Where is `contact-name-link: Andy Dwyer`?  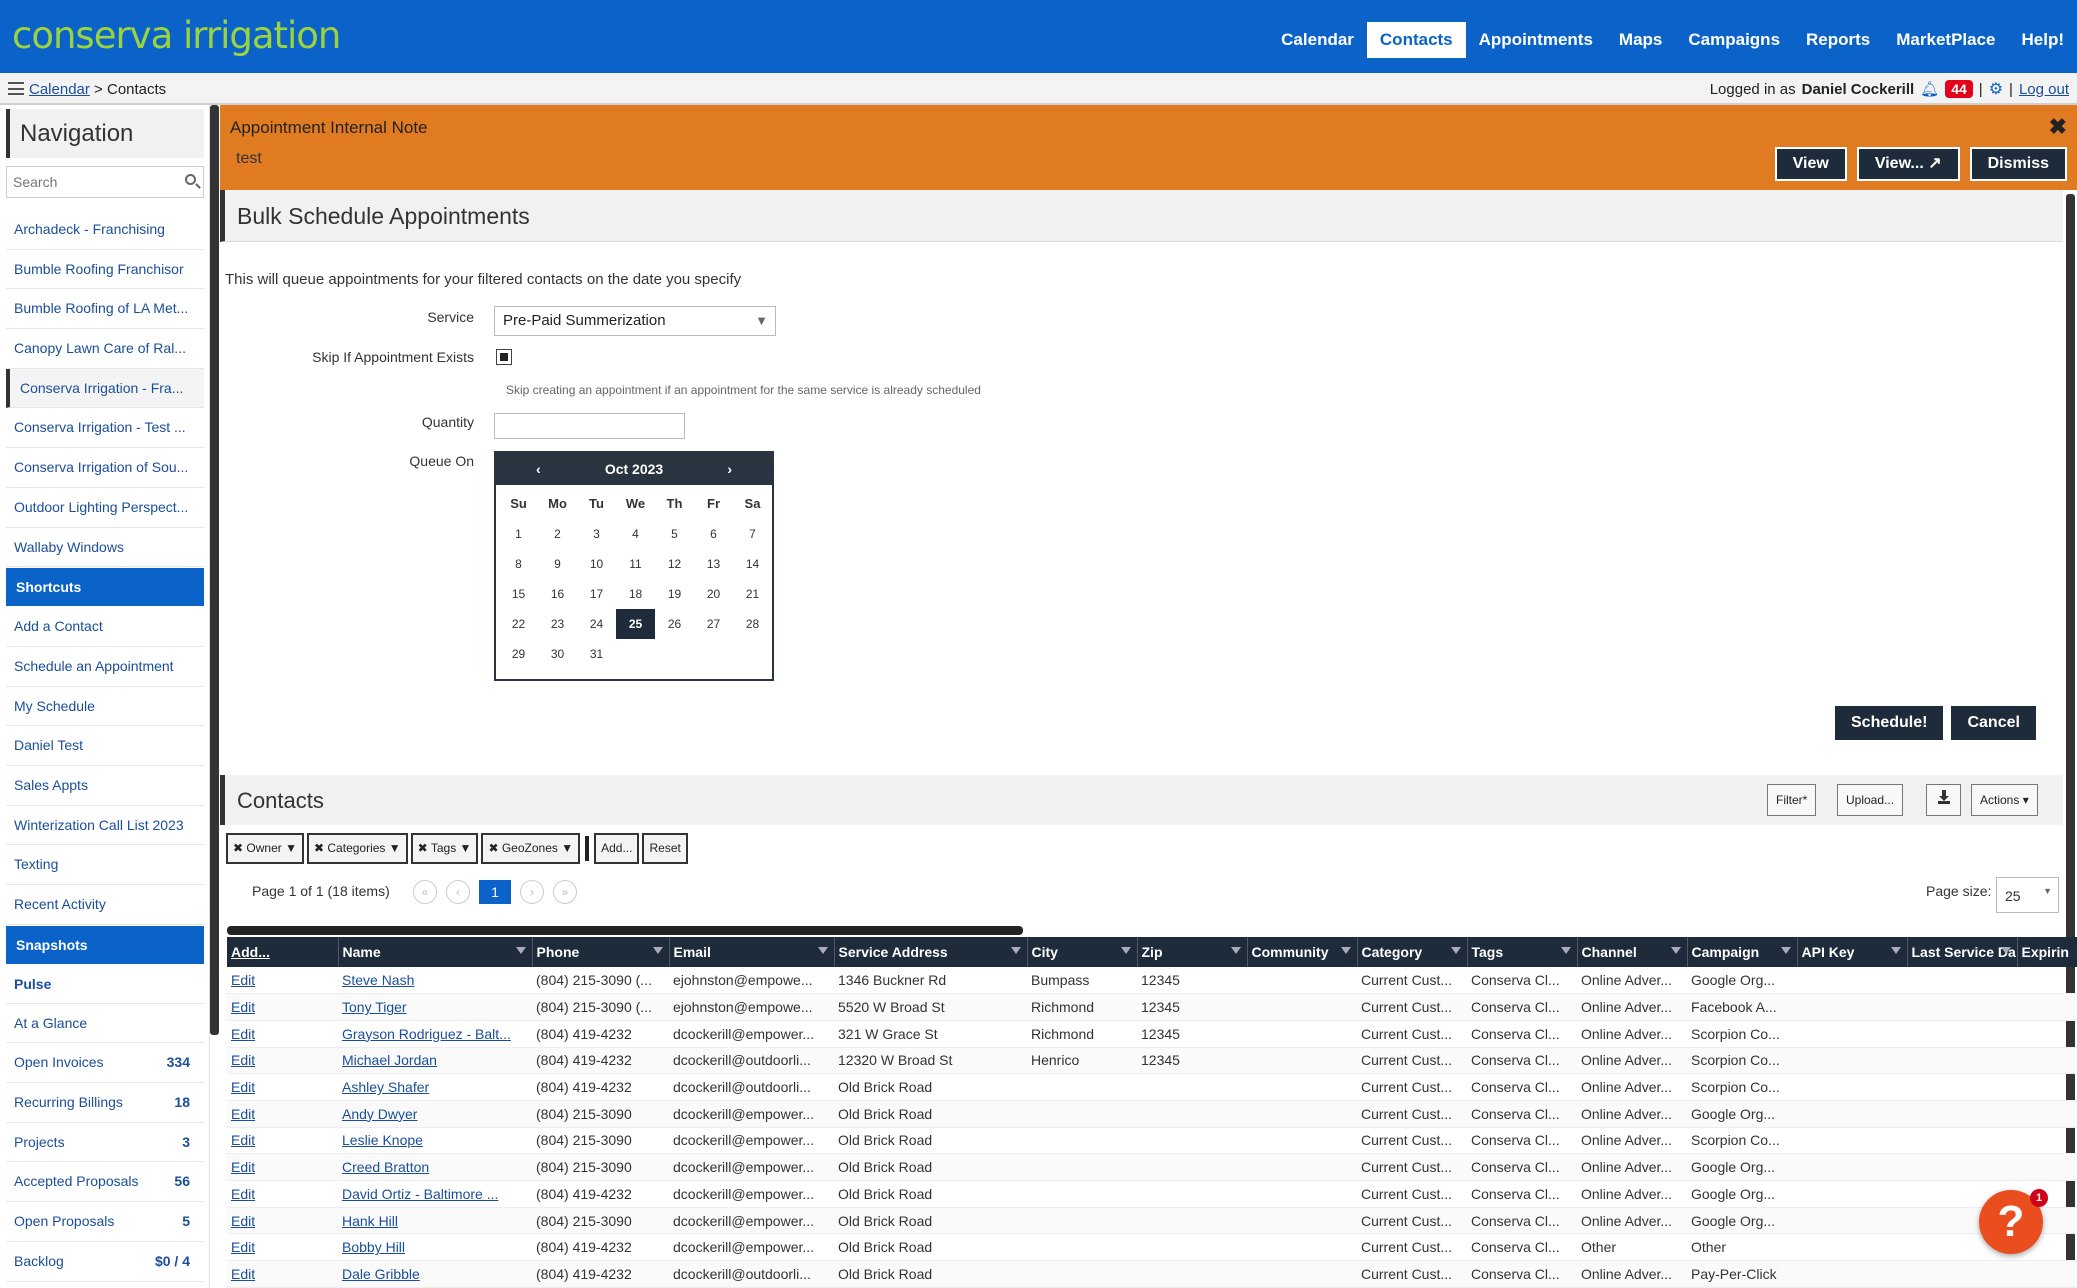 contact-name-link: Andy Dwyer is located at coordinates (379, 1114).